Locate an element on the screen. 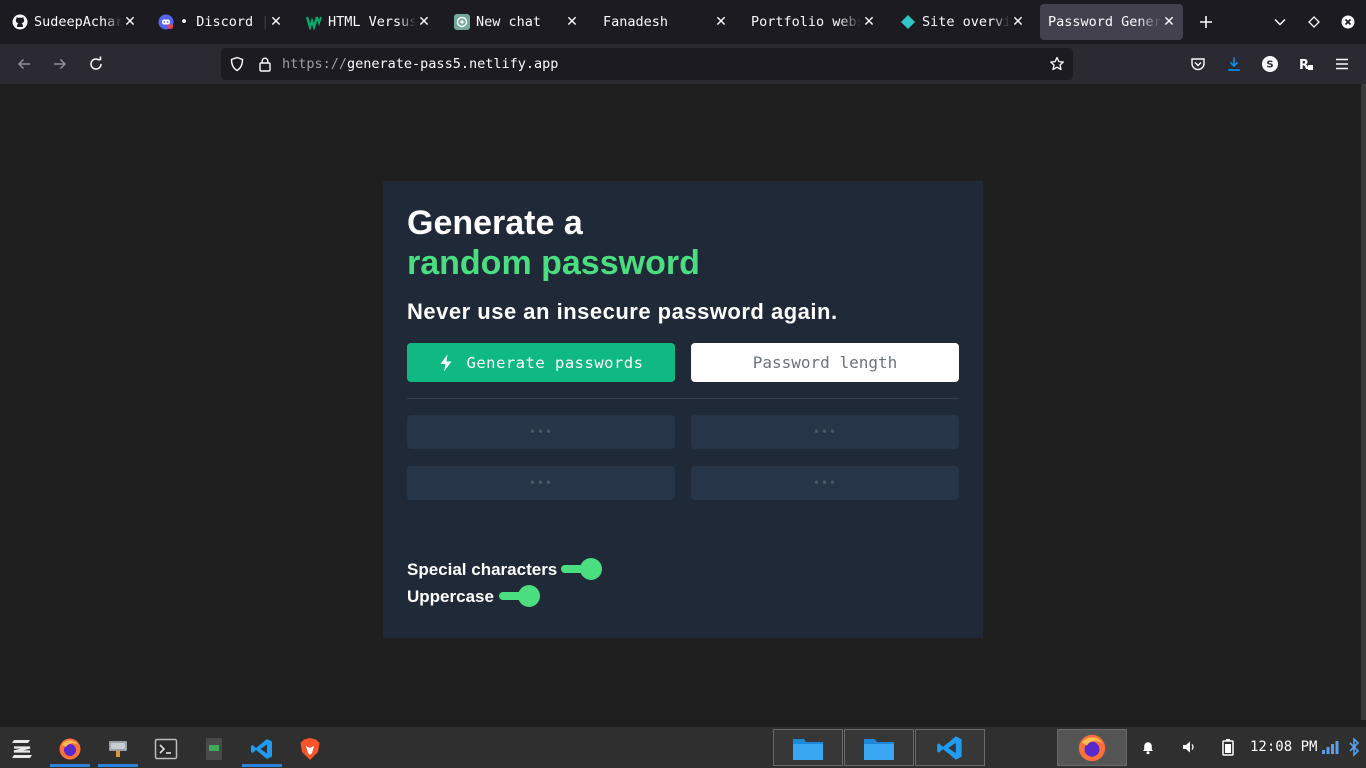  tab-title: HTML Versus is located at coordinates (372, 22).